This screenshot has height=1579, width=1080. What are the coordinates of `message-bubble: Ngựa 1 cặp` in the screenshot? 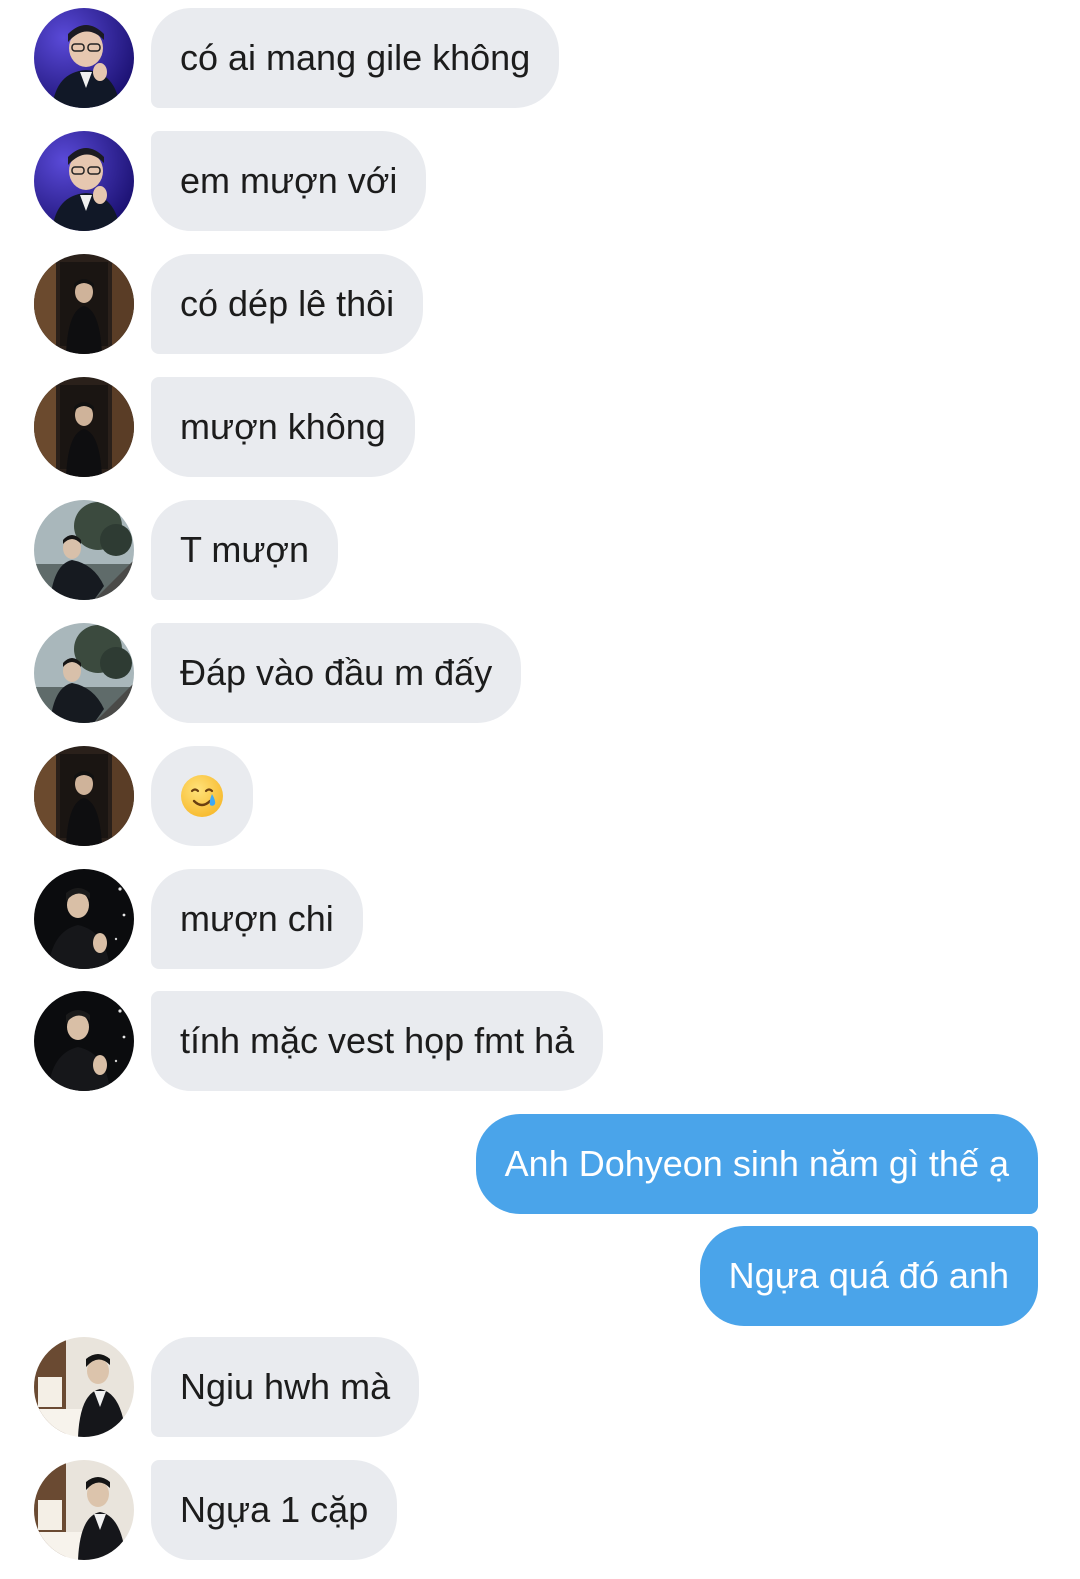 It's located at (274, 1510).